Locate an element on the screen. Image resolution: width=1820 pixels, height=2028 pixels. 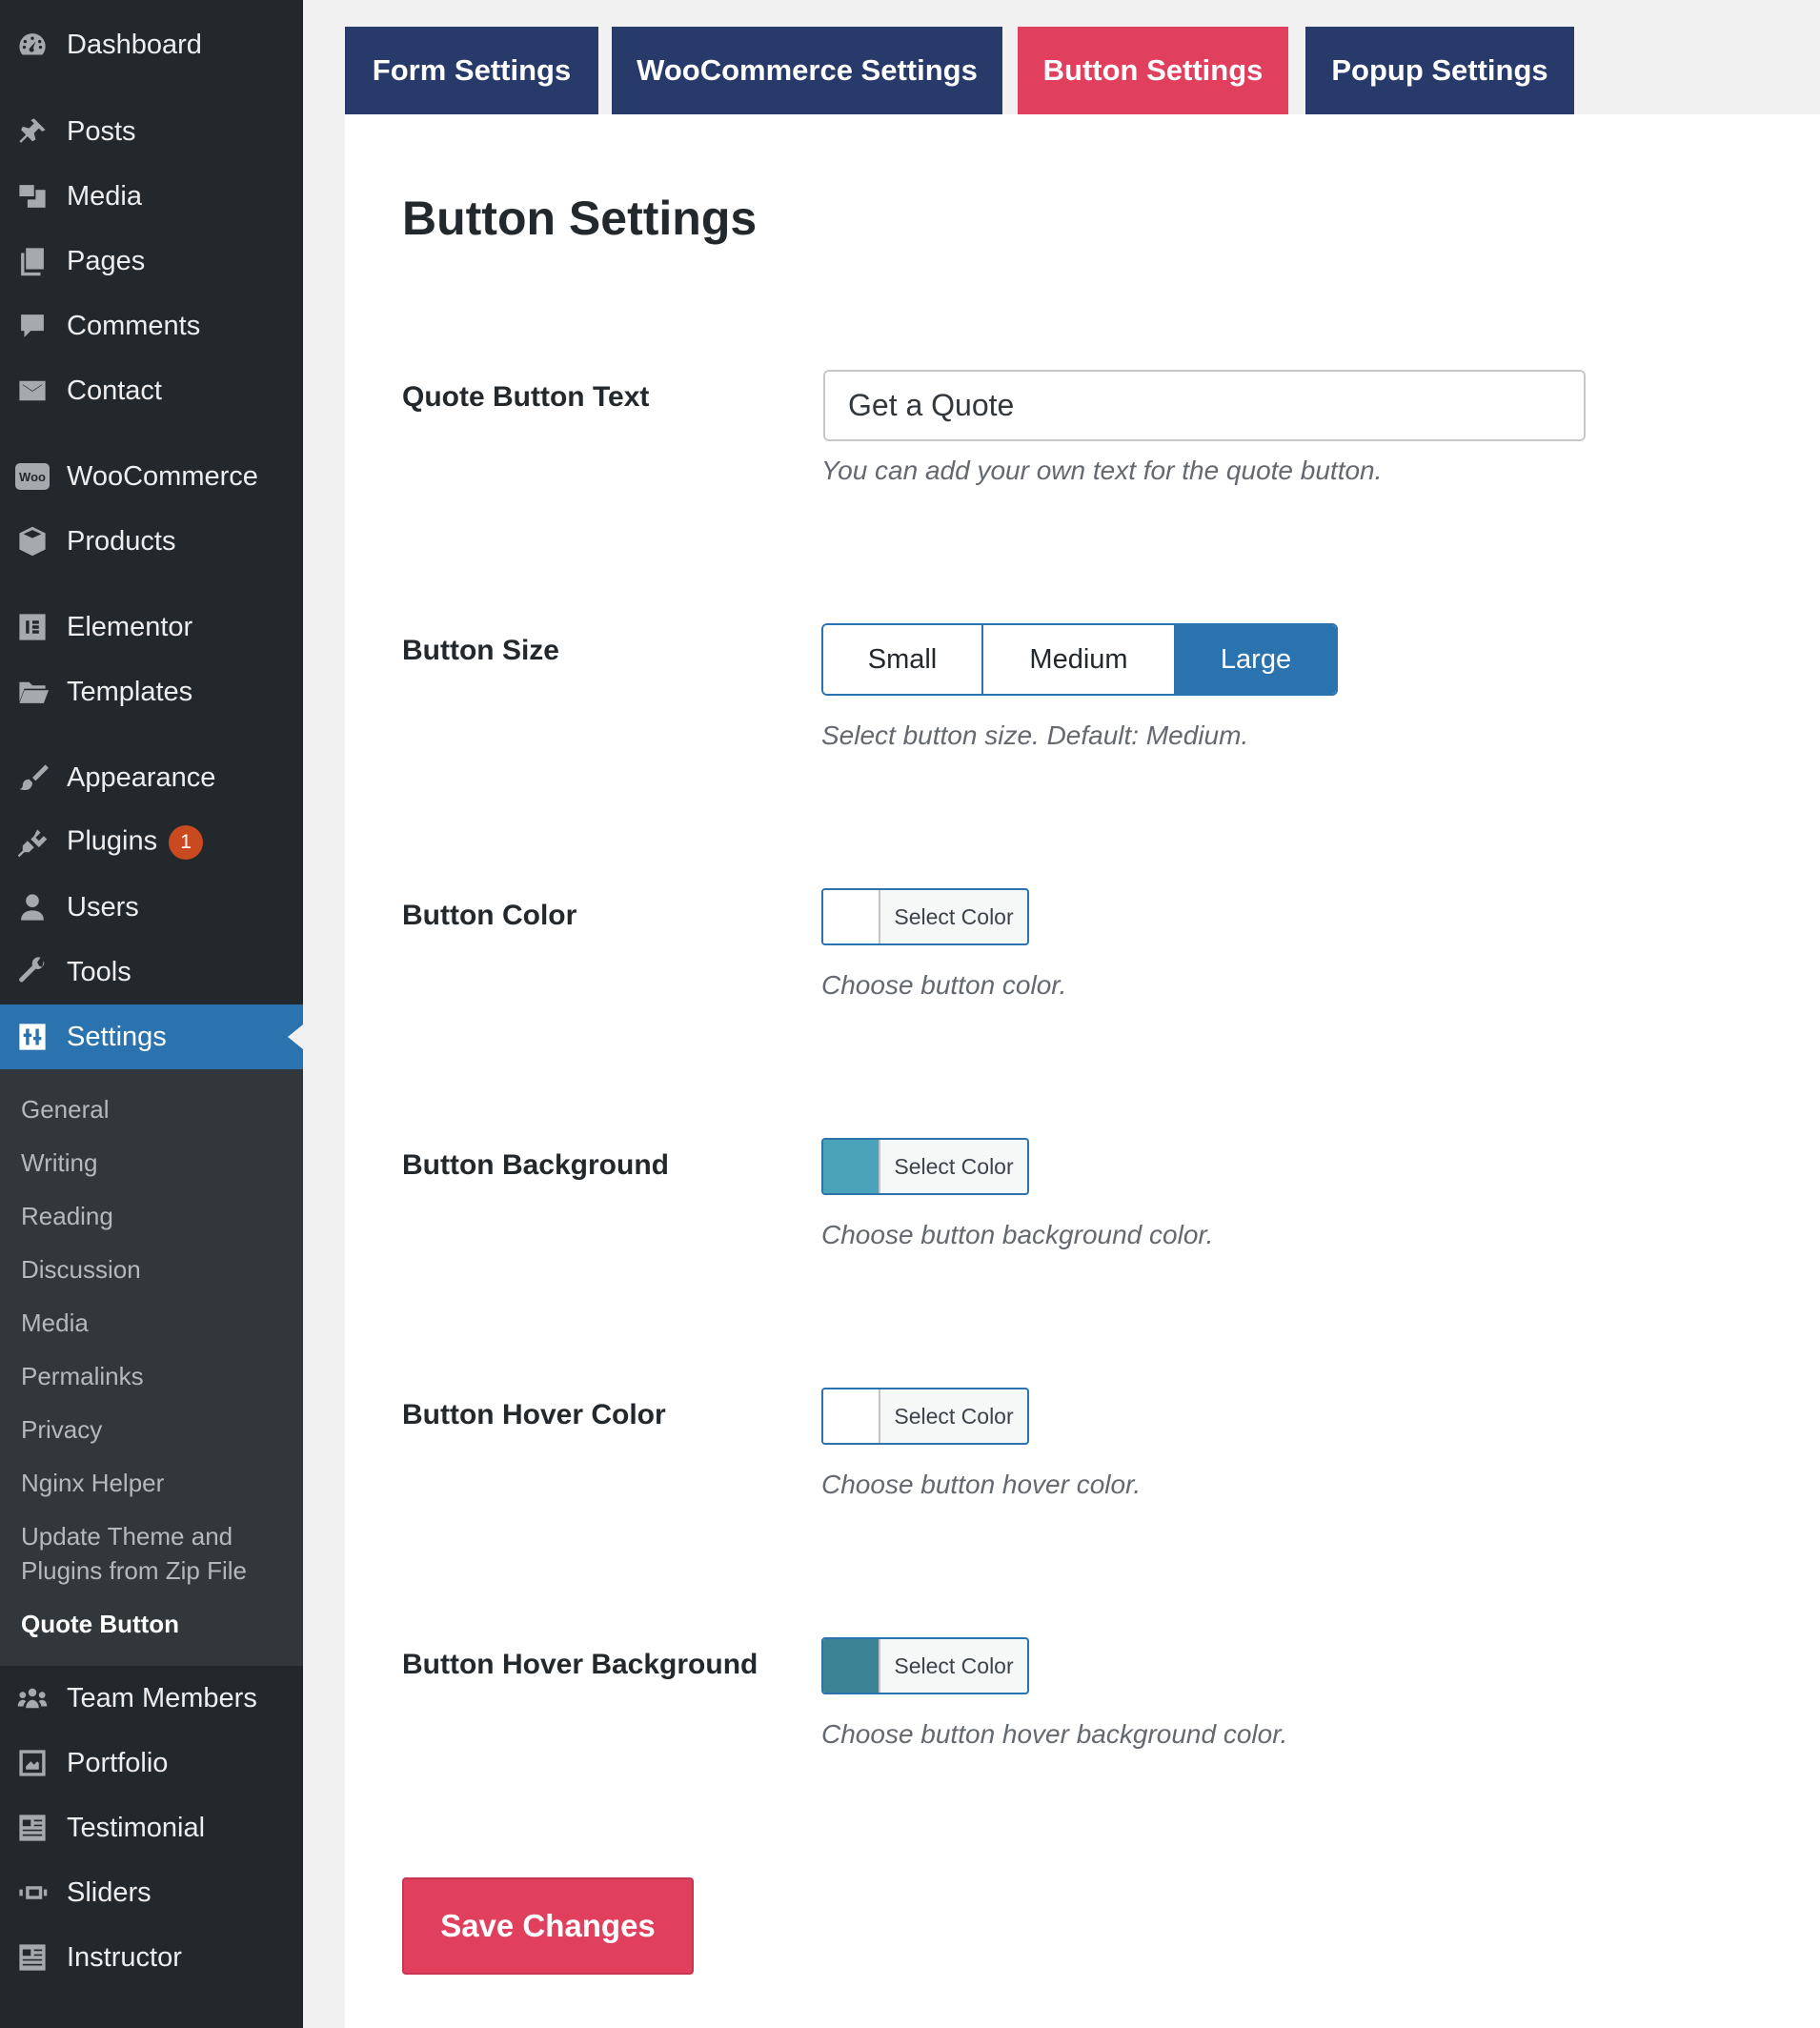
team-icon is located at coordinates (33, 1698).